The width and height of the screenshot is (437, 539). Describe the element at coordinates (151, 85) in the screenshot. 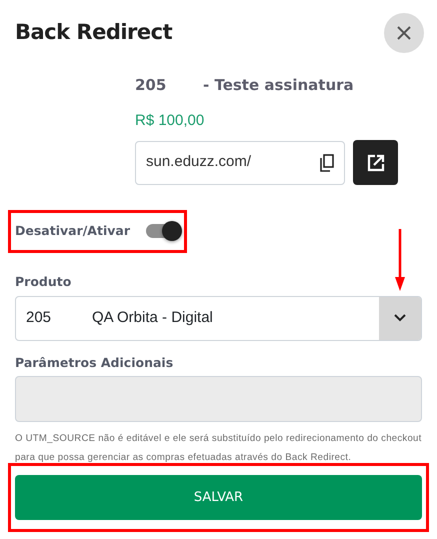

I see `product-code: 205` at that location.